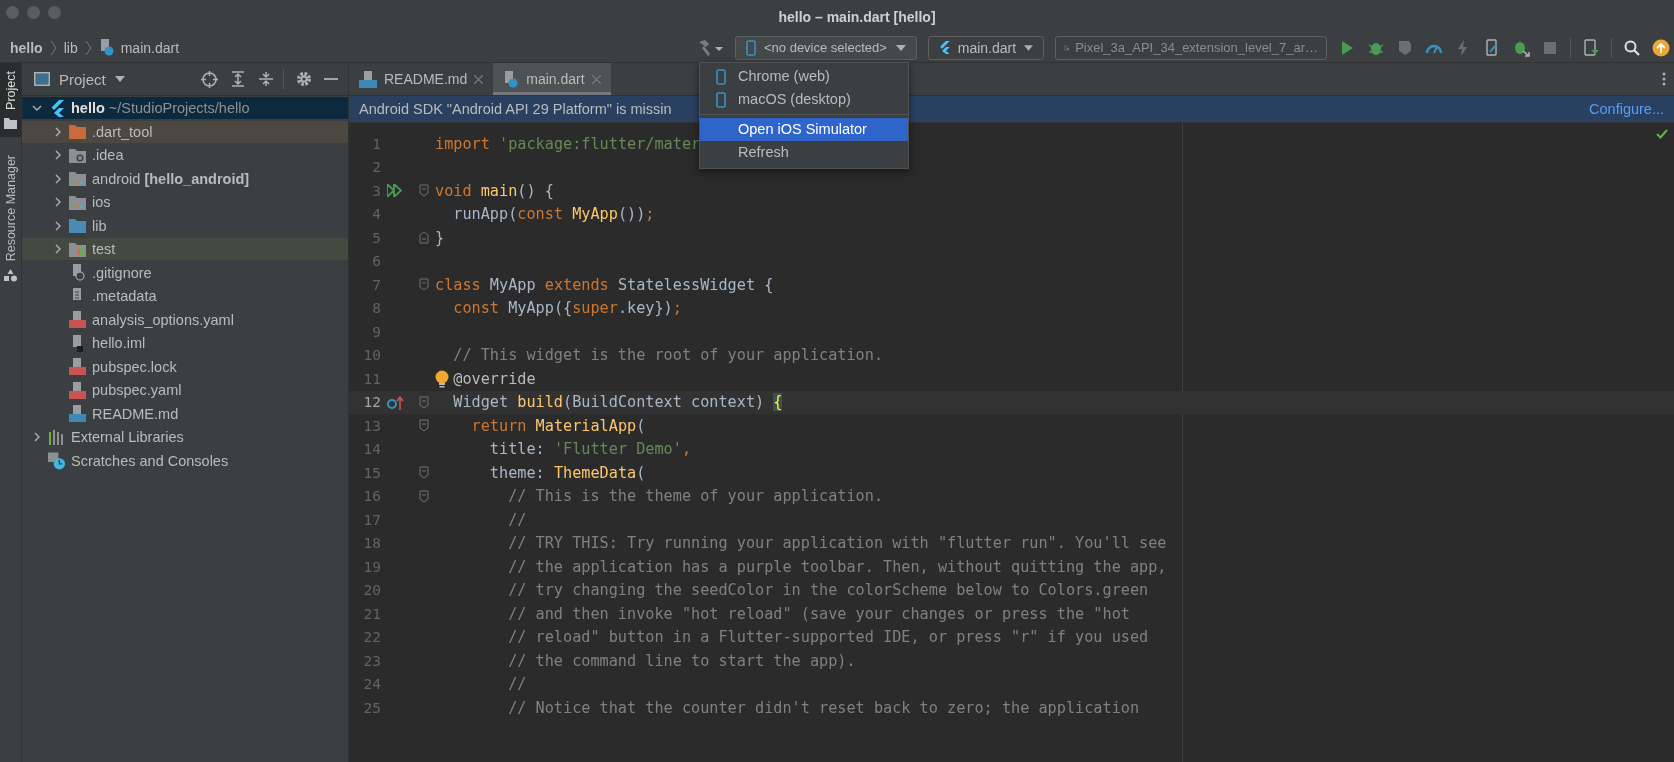  Describe the element at coordinates (185, 366) in the screenshot. I see `tree-item: pubspec.lock` at that location.